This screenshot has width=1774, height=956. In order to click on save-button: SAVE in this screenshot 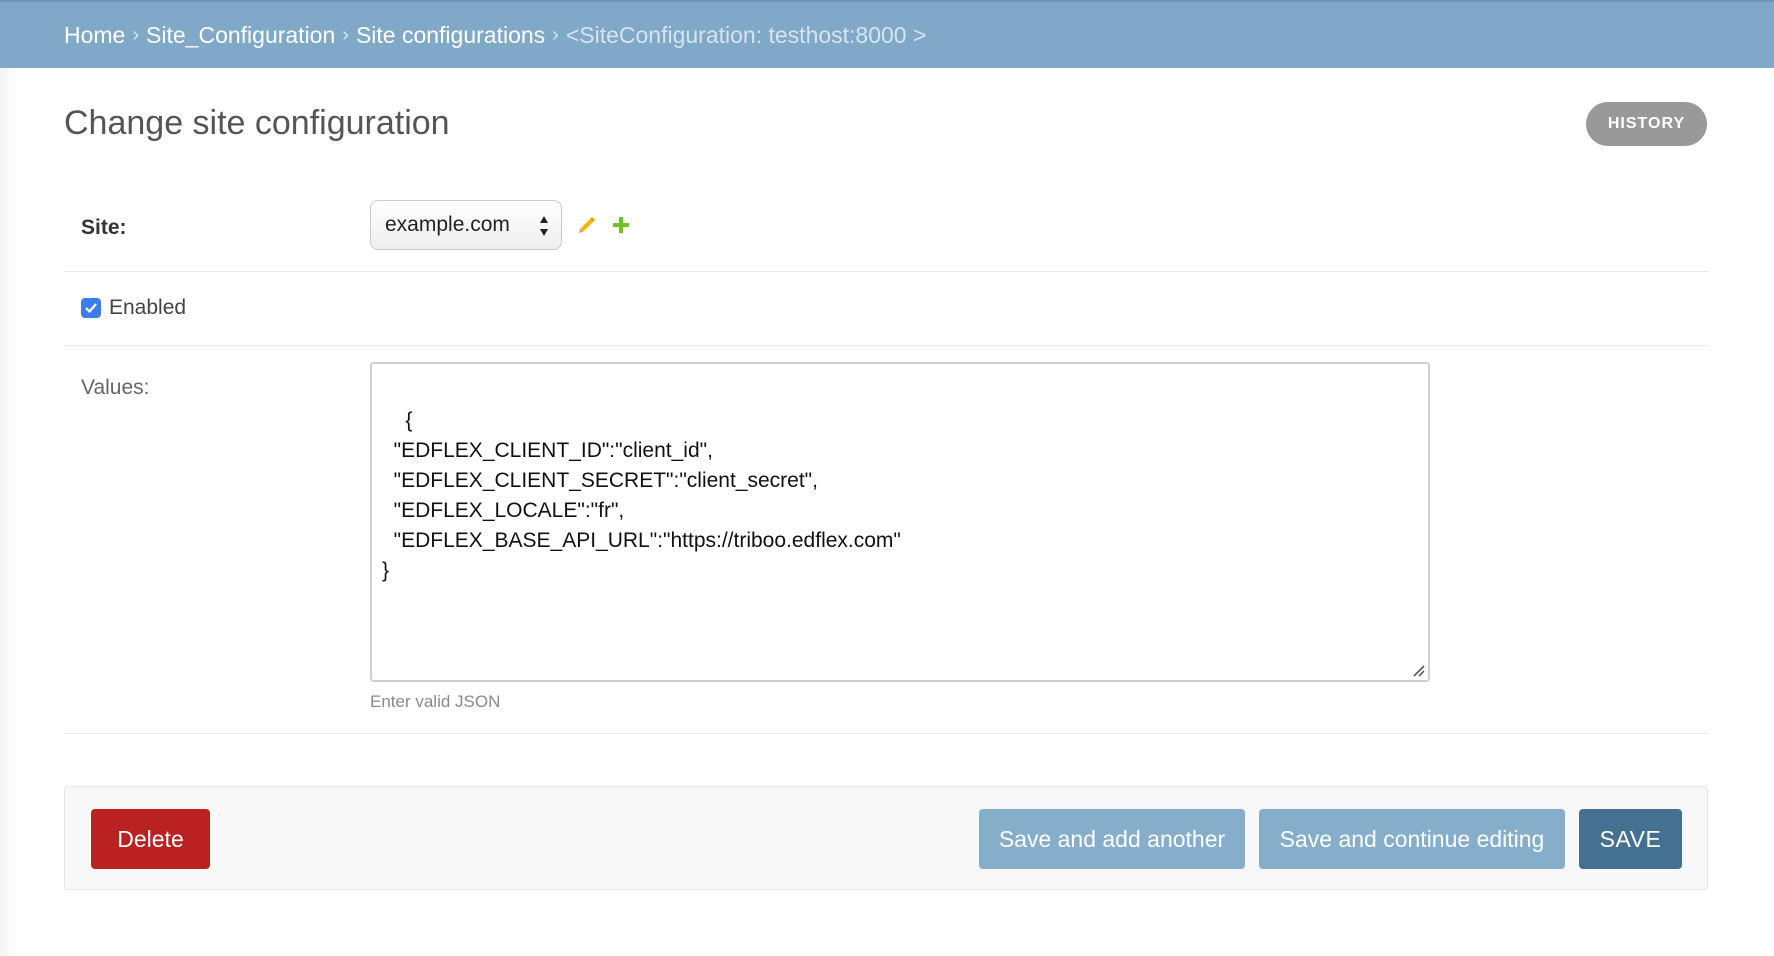, I will do `click(1630, 839)`.